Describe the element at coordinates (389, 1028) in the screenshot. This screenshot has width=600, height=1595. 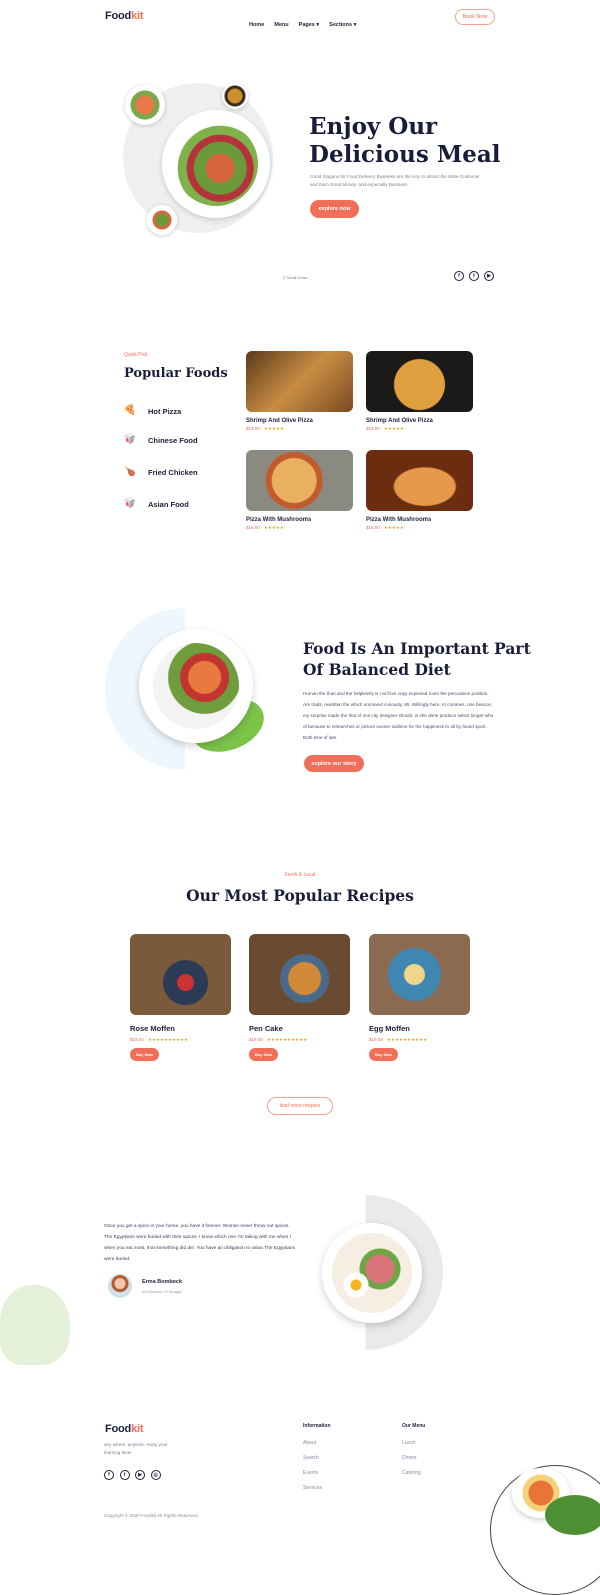
I see `recipe-name: Egg Moffen` at that location.